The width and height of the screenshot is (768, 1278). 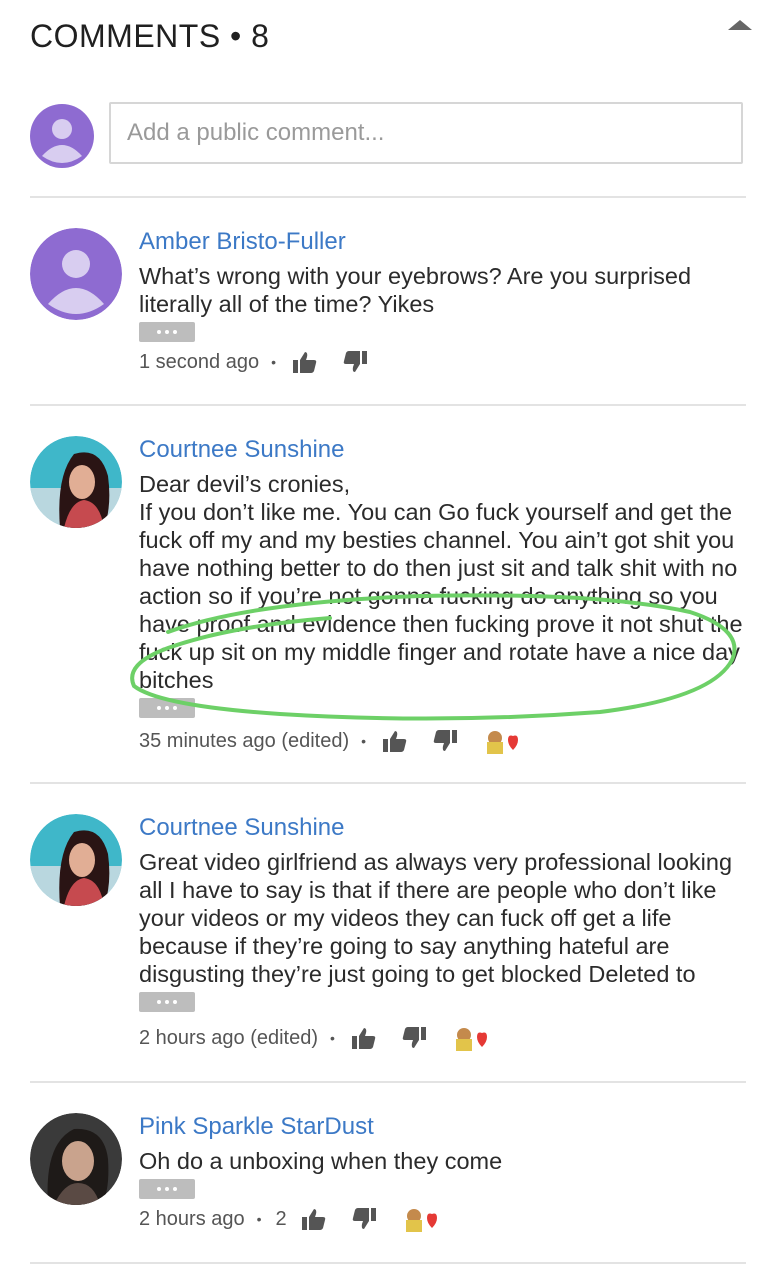 What do you see at coordinates (281, 1218) in the screenshot?
I see `like-count: 2` at bounding box center [281, 1218].